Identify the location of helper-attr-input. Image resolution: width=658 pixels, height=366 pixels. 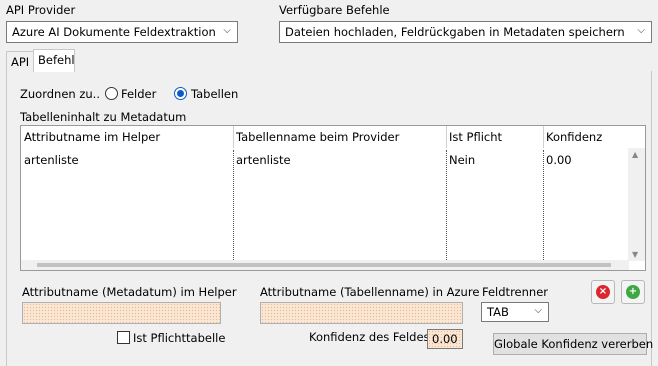
(121, 313).